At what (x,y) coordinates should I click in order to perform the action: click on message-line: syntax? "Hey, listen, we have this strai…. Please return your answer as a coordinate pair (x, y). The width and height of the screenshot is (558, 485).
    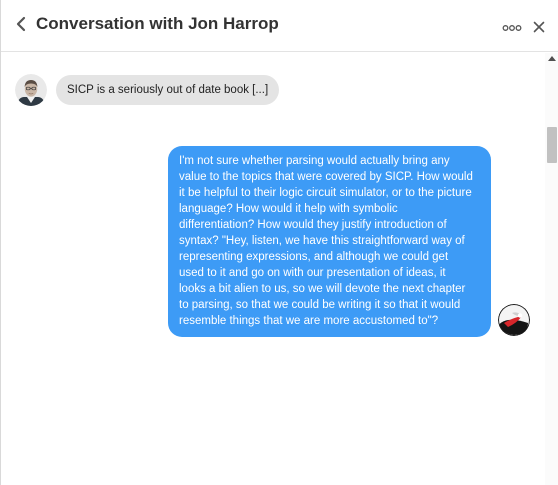
    Looking at the image, I should click on (322, 241).